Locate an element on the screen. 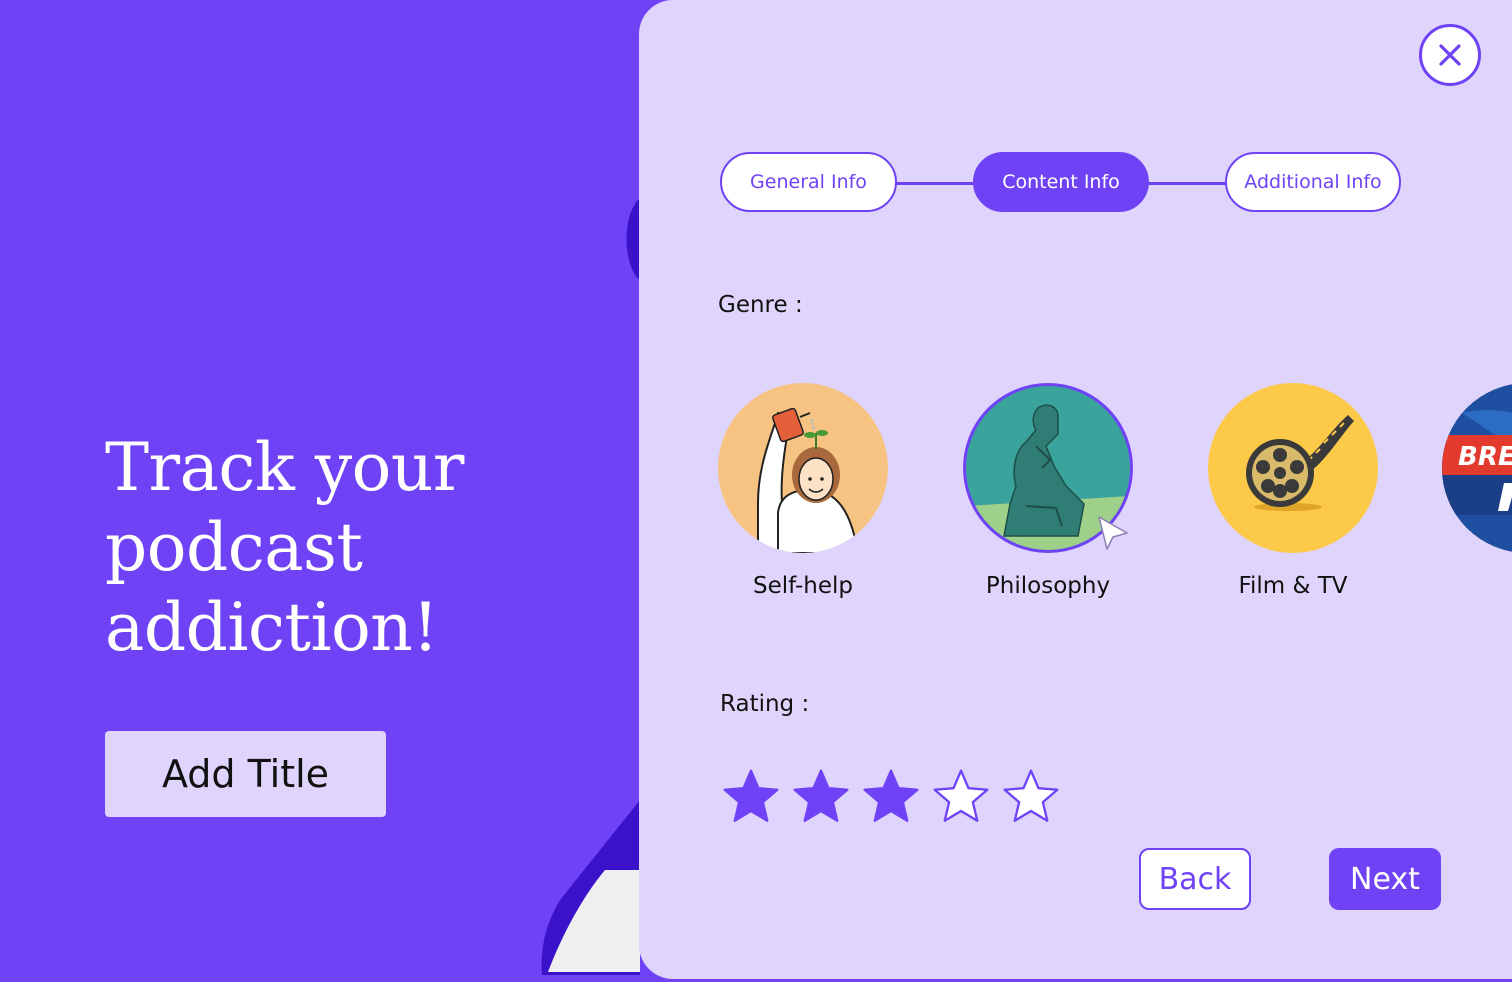 The width and height of the screenshot is (1512, 982). genre-label: Genre : is located at coordinates (760, 305).